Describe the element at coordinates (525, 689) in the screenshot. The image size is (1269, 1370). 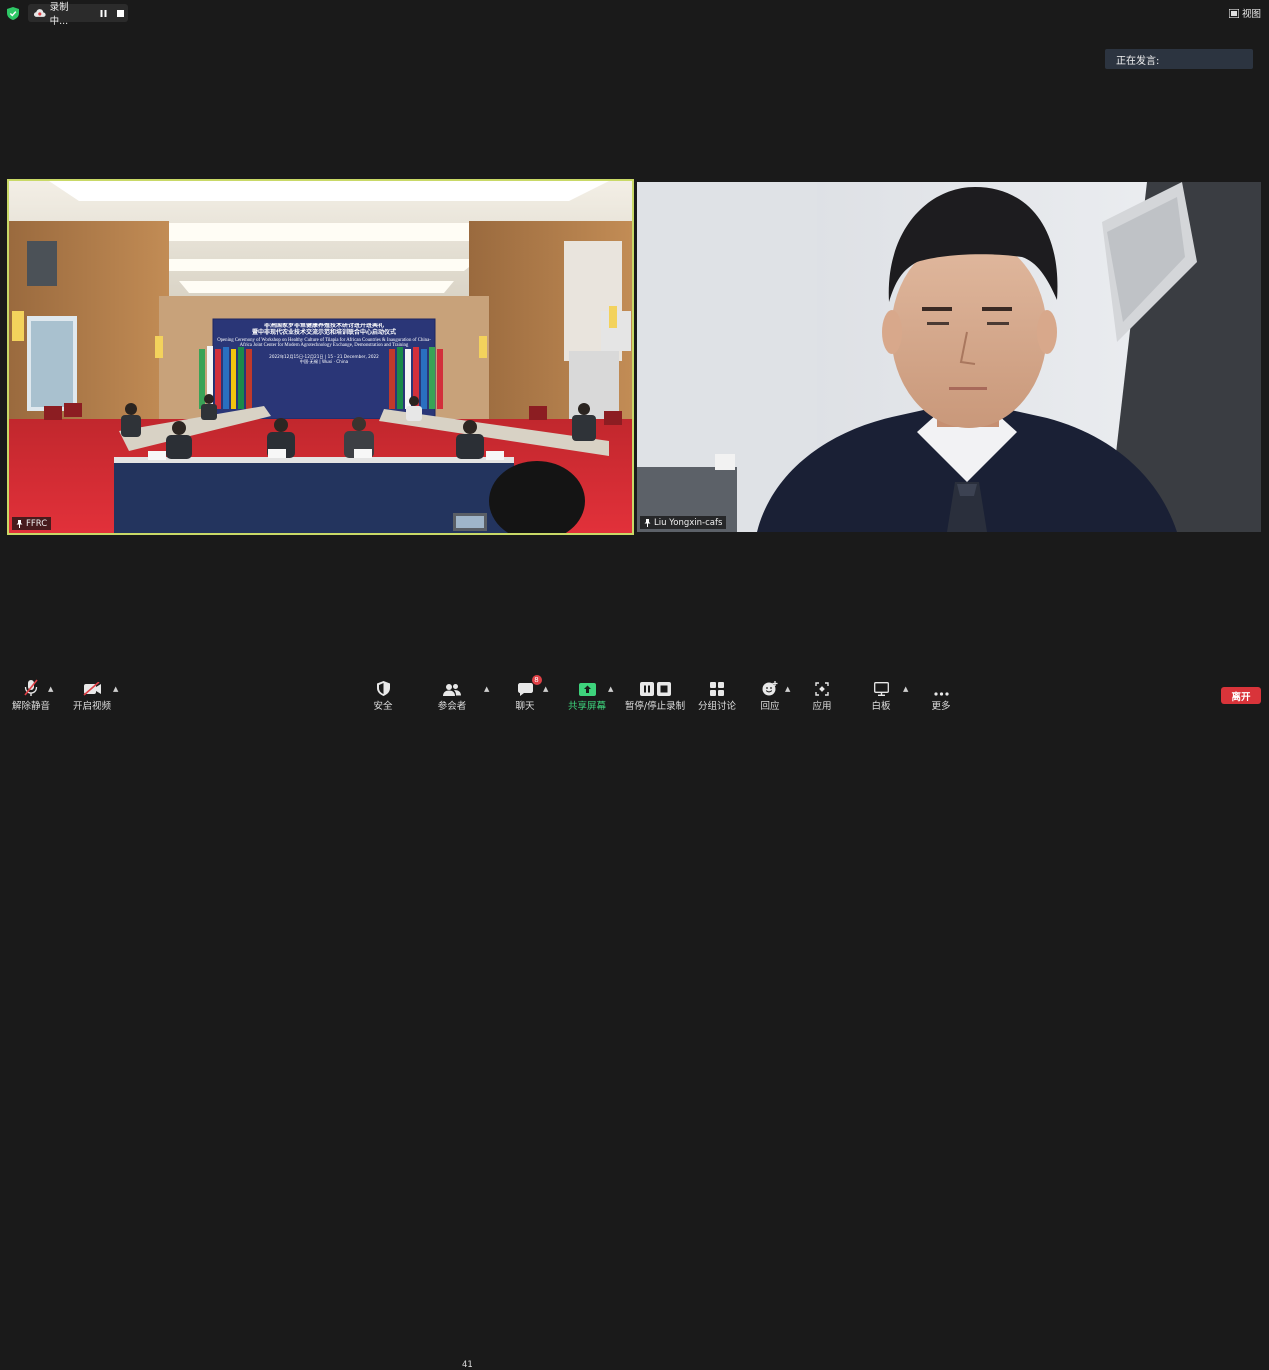
I see `chat-bubble-icon` at that location.